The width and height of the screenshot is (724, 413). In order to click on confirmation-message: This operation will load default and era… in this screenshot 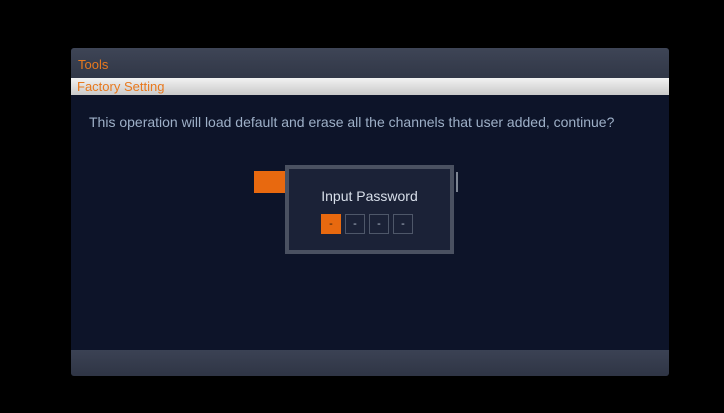, I will do `click(352, 122)`.